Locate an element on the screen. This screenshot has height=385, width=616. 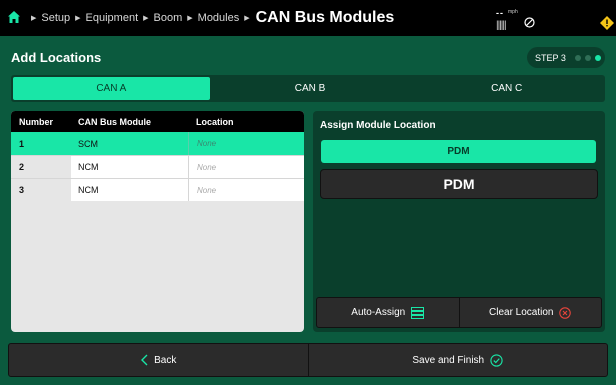
row-number: 3 is located at coordinates (41, 190).